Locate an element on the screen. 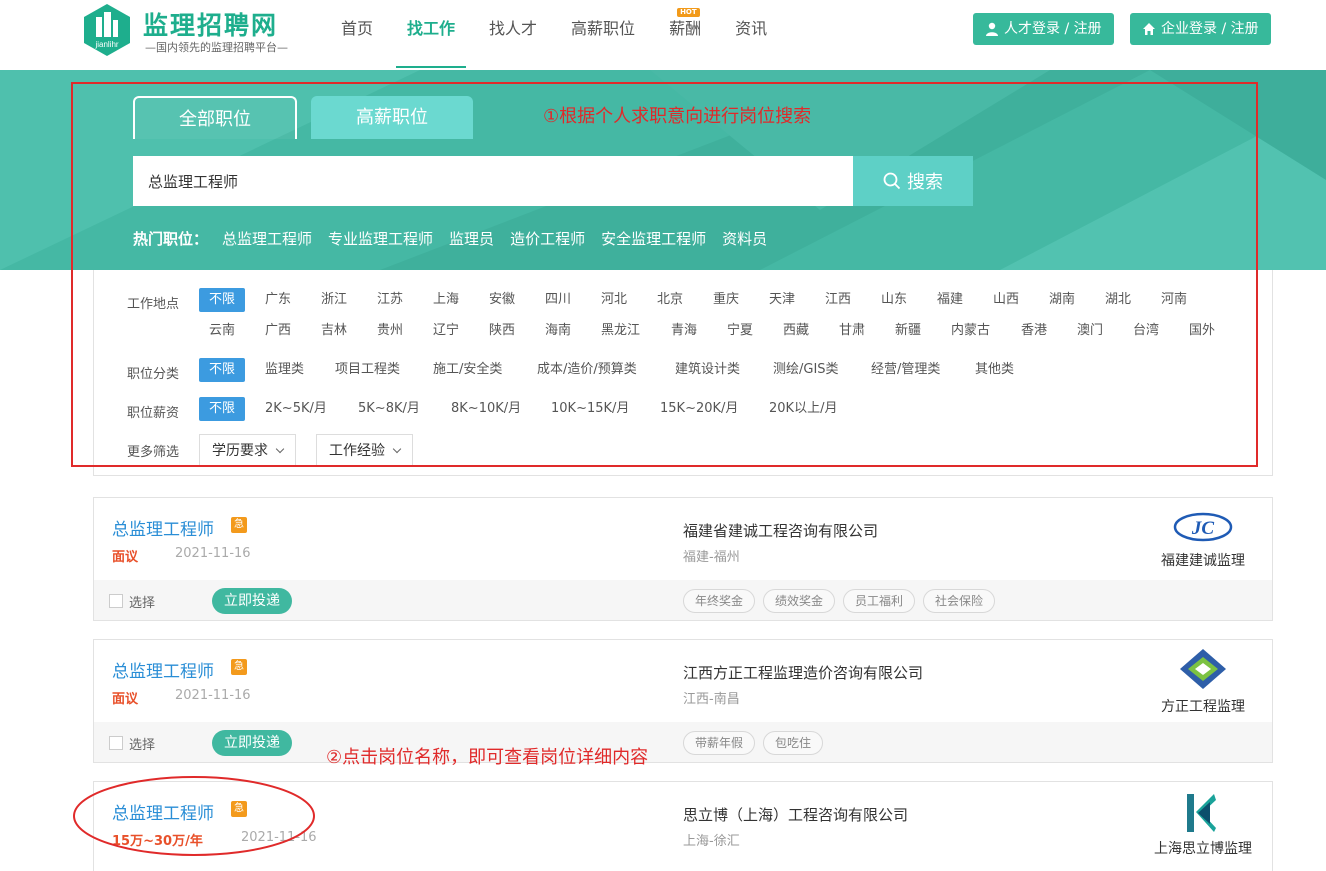 This screenshot has height=871, width=1326. location-chip: 贵州 is located at coordinates (390, 331).